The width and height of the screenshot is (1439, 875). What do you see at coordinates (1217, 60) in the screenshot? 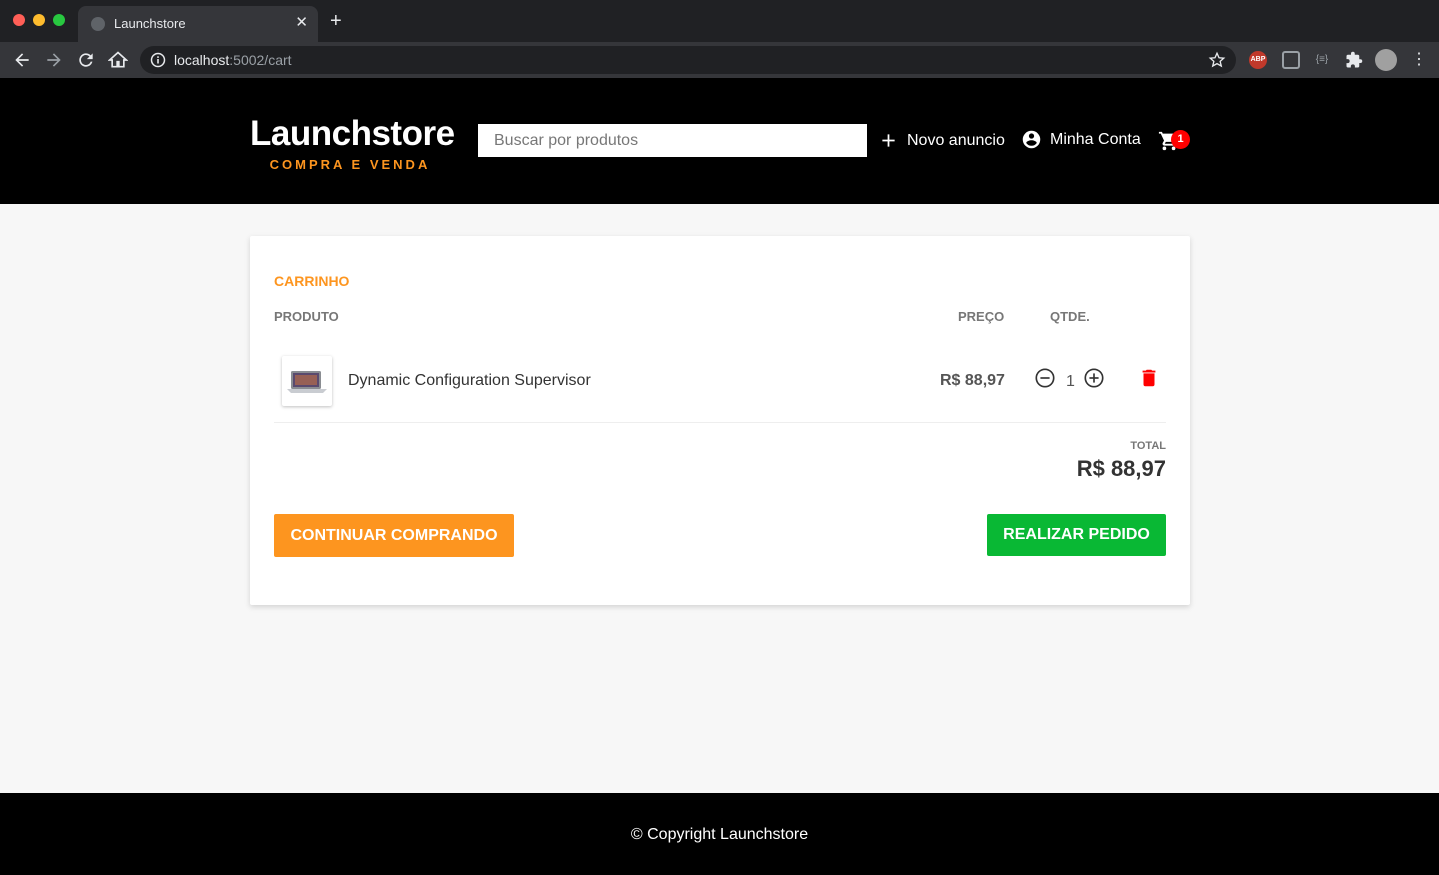
I see `bookmark-star-icon` at bounding box center [1217, 60].